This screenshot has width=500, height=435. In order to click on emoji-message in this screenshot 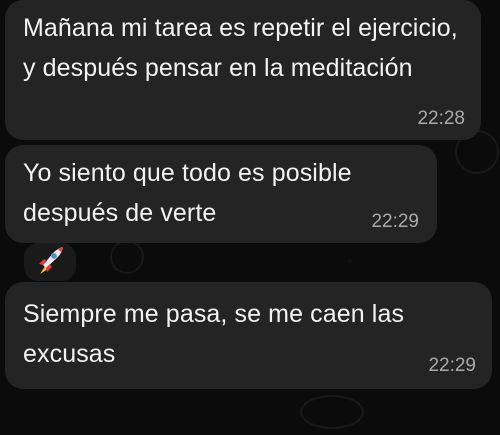, I will do `click(50, 262)`.